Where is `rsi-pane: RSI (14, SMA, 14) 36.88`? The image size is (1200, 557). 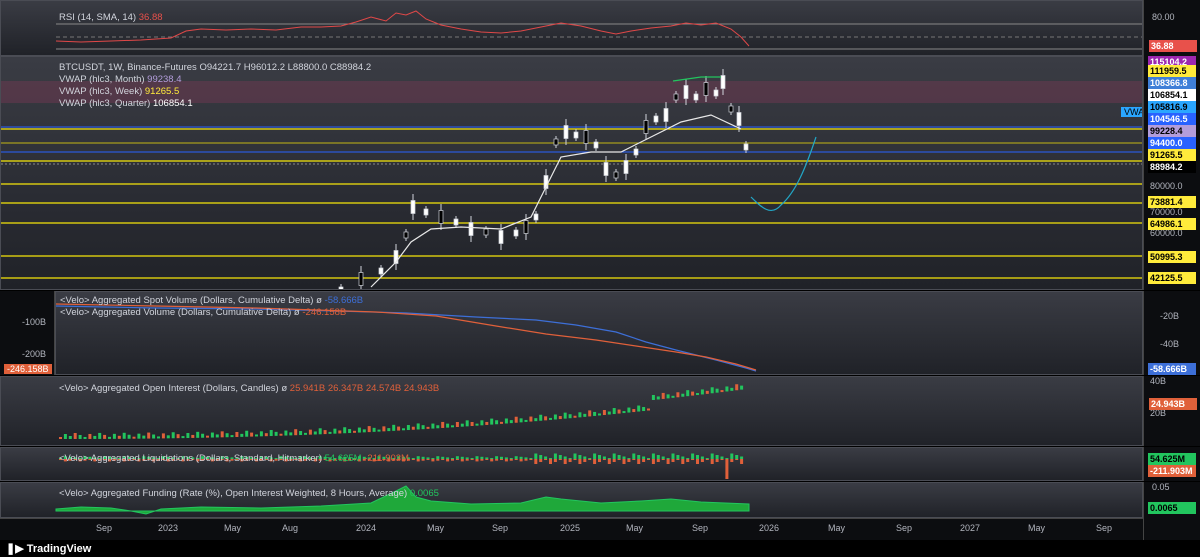 rsi-pane: RSI (14, SMA, 14) 36.88 is located at coordinates (571, 28).